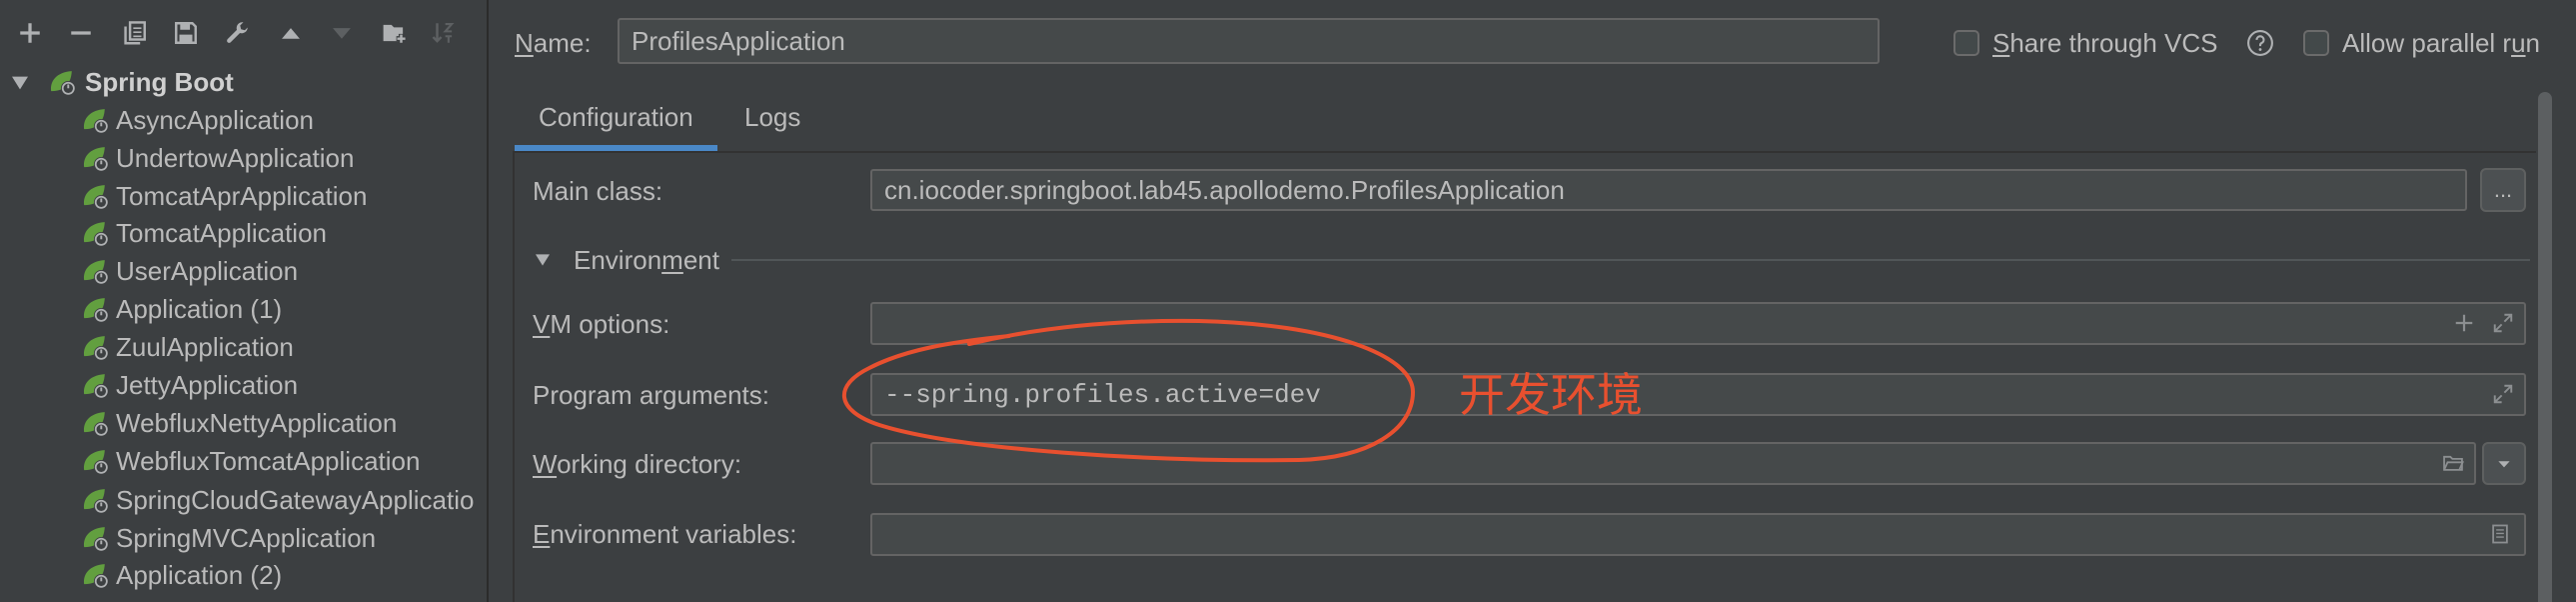 Image resolution: width=2576 pixels, height=602 pixels. I want to click on edit-templates-button, so click(238, 33).